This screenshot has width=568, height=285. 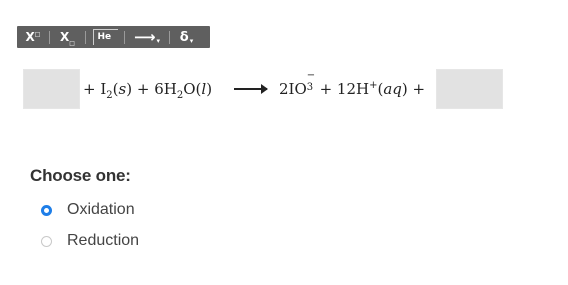 I want to click on radio-unselected-icon, so click(x=46, y=241).